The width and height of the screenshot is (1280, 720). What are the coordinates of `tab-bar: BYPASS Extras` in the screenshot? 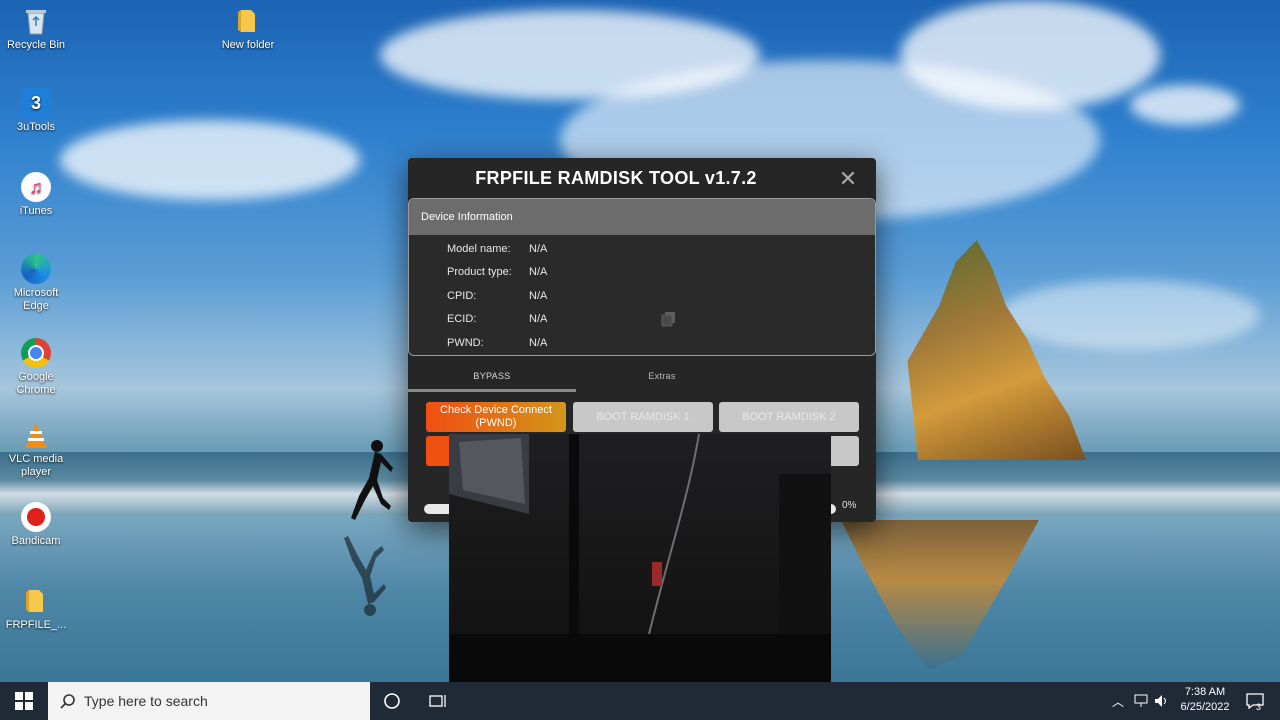 It's located at (642, 379).